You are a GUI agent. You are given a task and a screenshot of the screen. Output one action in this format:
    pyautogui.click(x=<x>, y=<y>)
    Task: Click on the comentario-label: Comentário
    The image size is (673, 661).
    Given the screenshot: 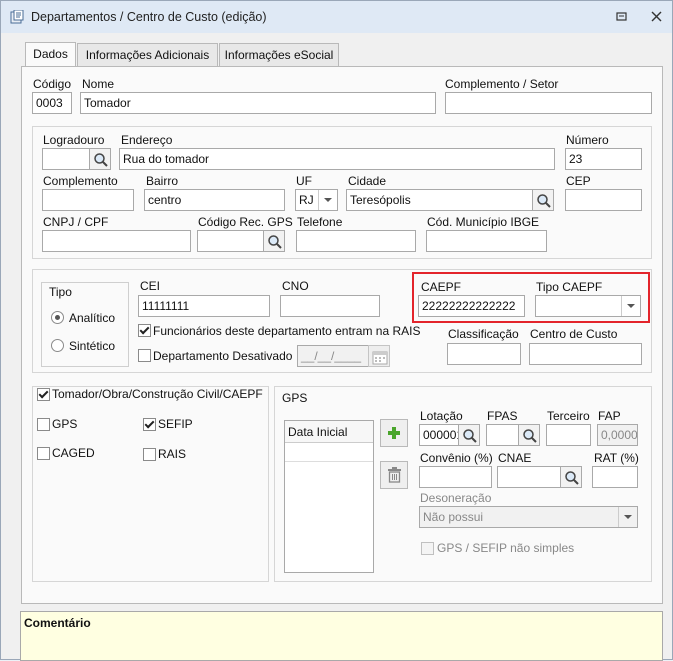 What is the action you would take?
    pyautogui.click(x=57, y=623)
    